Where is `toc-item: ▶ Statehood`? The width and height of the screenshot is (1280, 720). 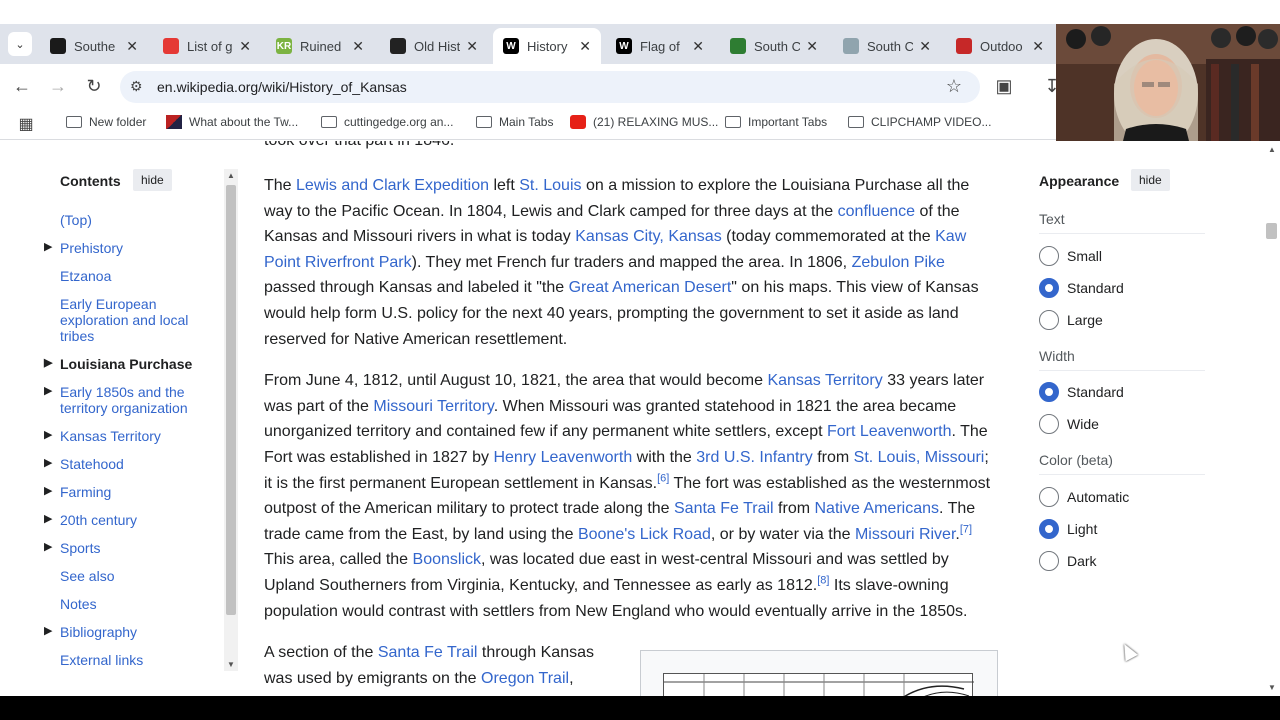
toc-item: ▶ Statehood is located at coordinates (127, 464).